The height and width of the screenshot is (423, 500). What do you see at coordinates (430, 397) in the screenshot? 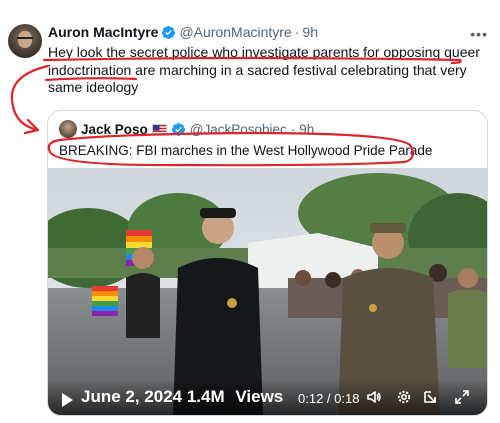
I see `popout-icon` at bounding box center [430, 397].